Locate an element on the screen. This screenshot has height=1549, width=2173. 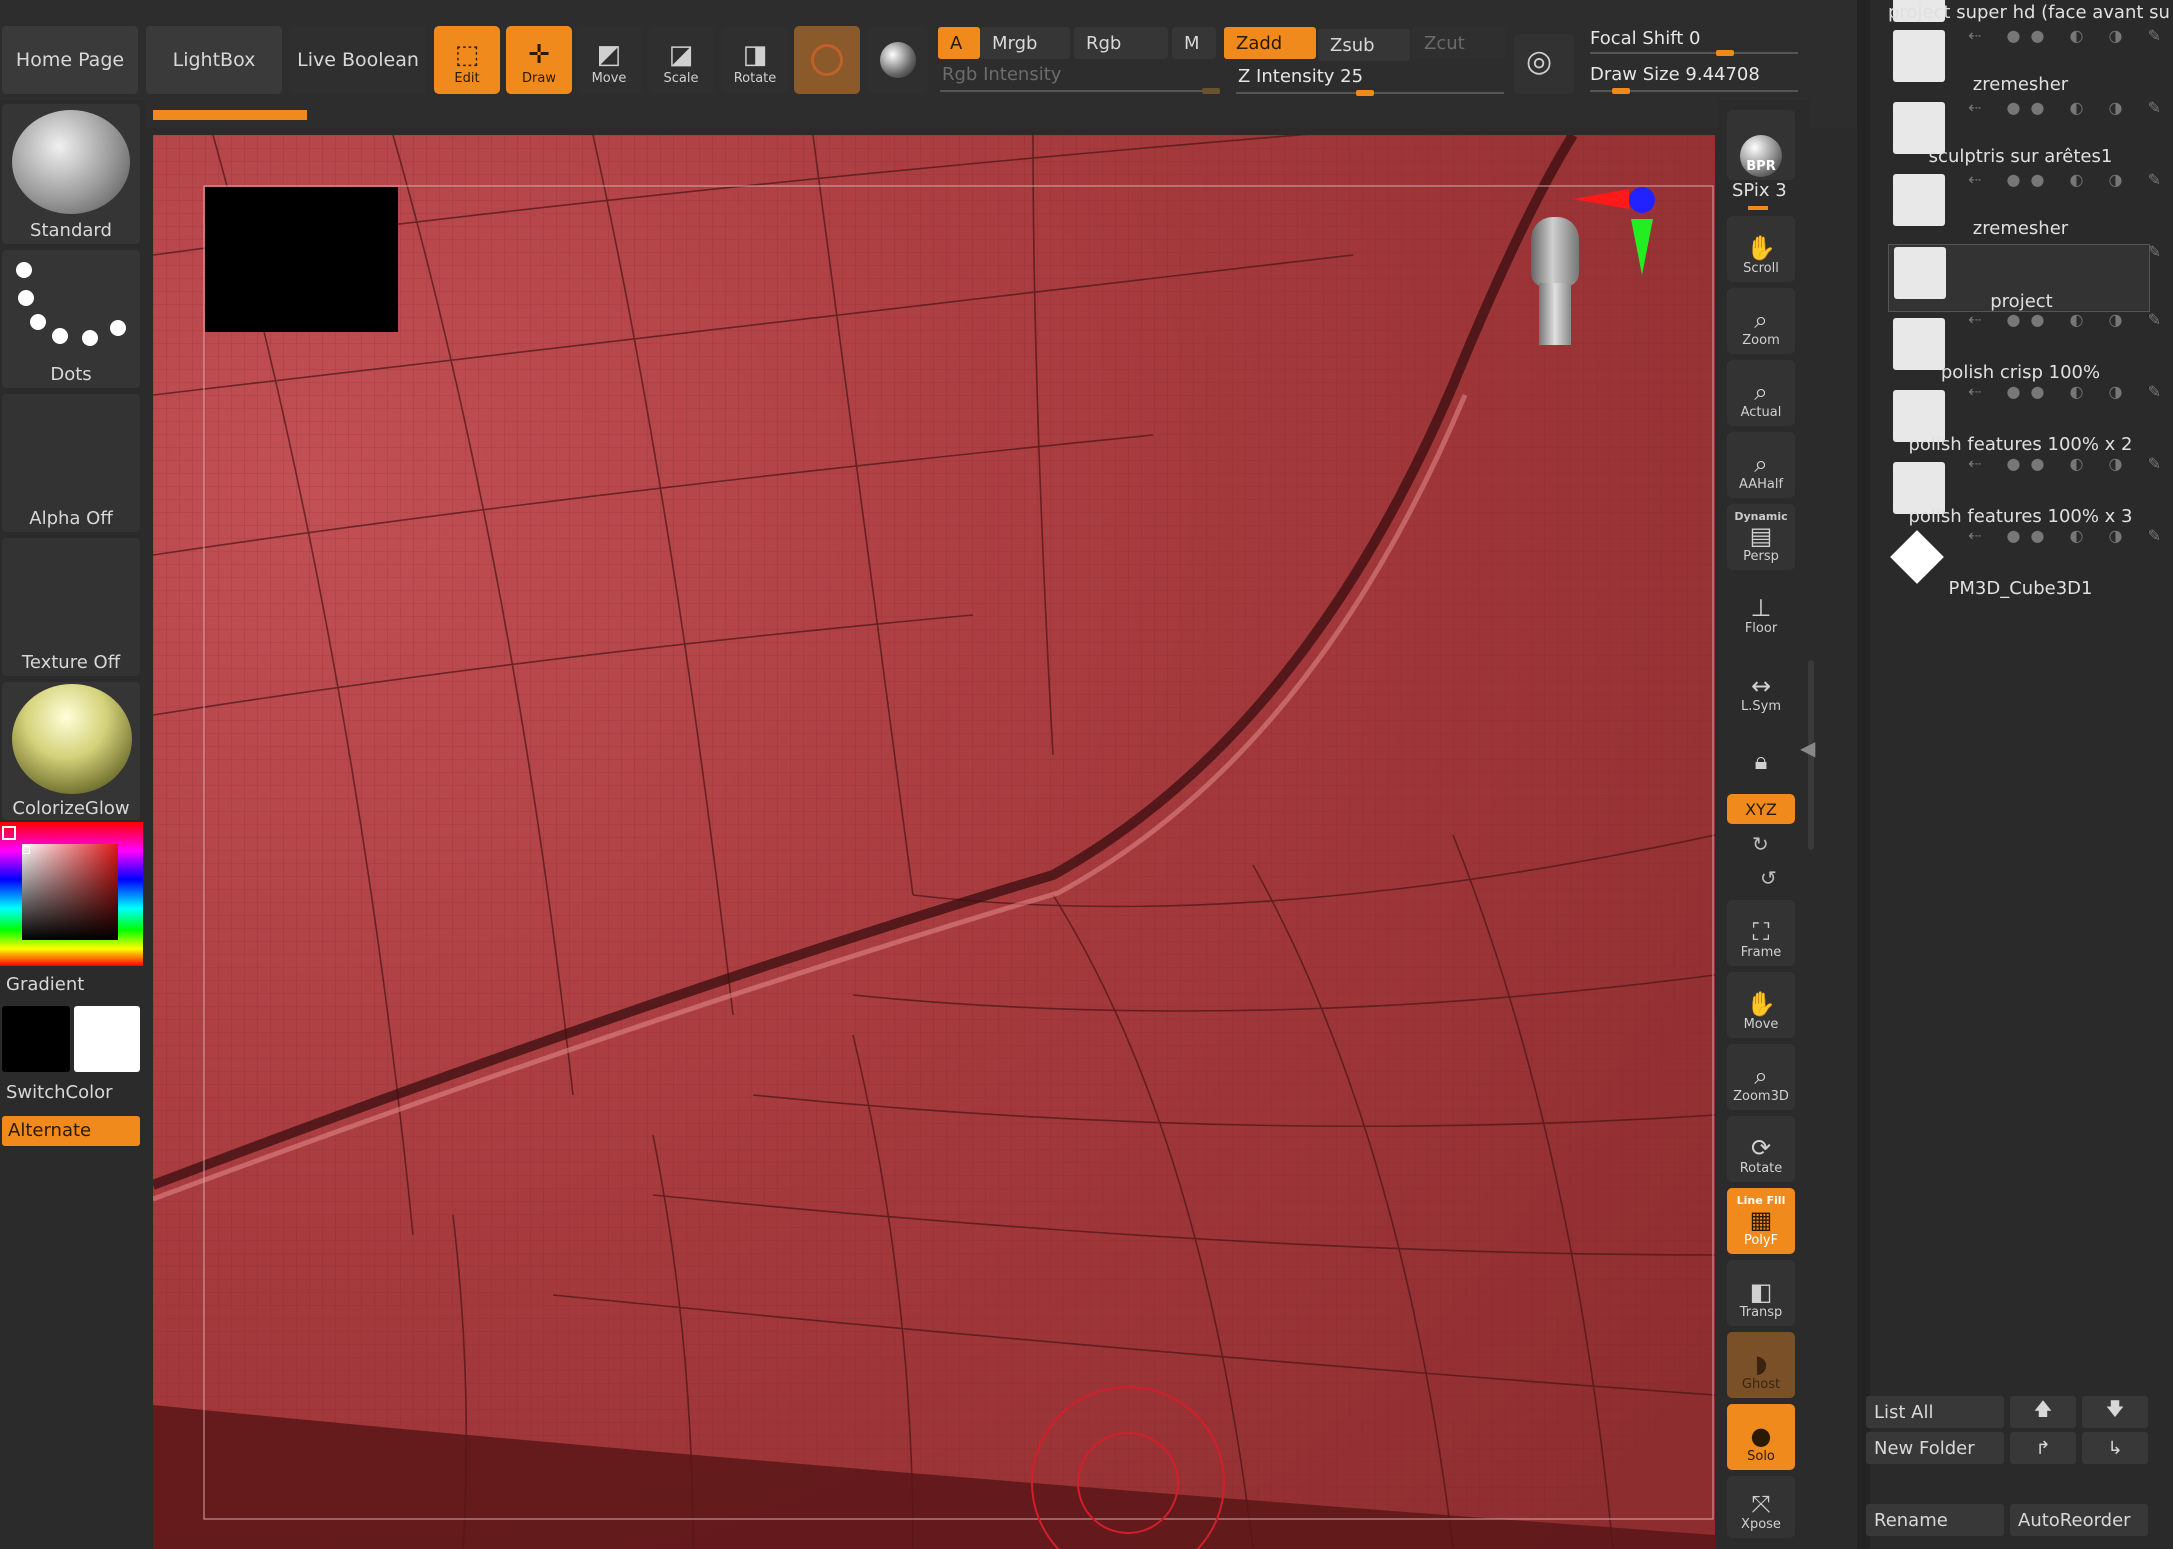
move-view-button: ✋ Move is located at coordinates (1761, 1005).